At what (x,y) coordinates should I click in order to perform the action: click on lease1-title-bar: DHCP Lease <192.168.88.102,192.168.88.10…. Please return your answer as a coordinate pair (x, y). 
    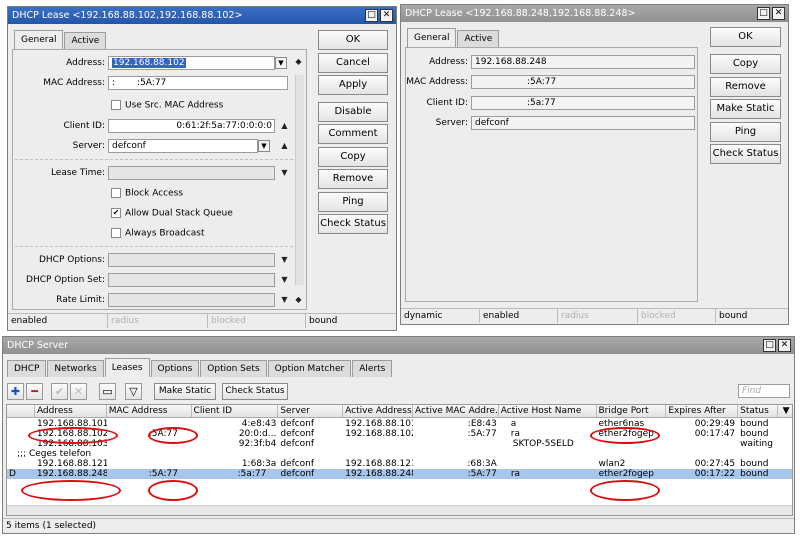
    Looking at the image, I should click on (202, 15).